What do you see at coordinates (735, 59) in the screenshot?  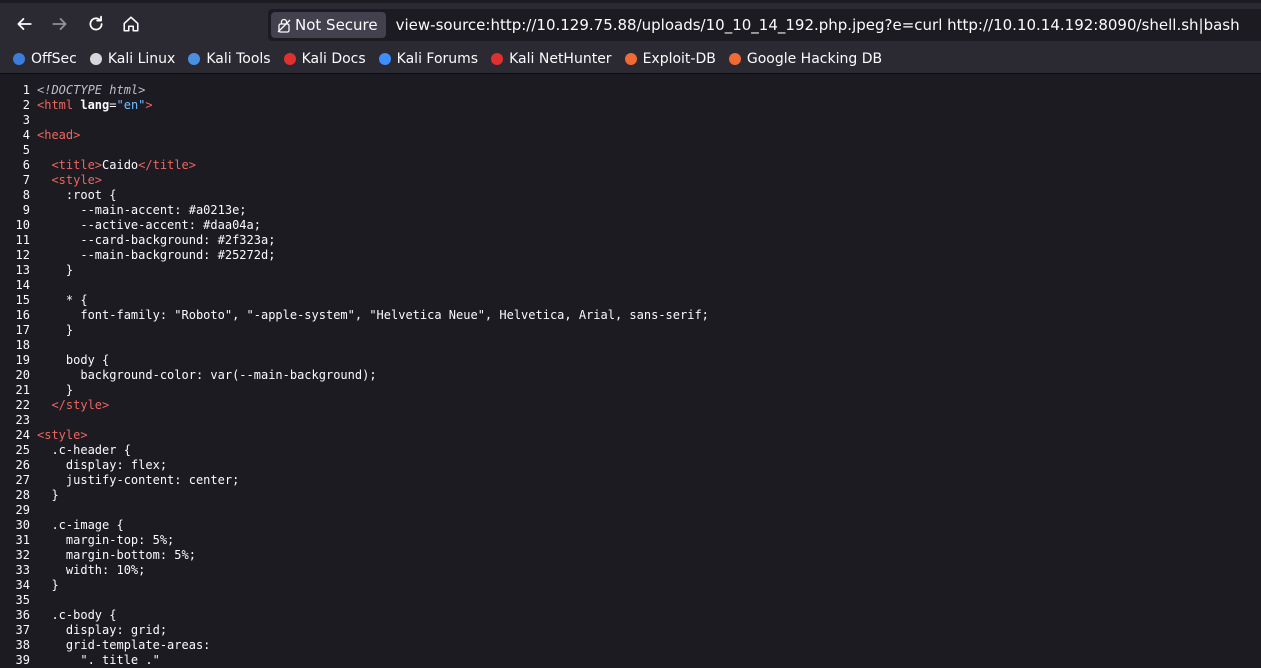 I see `ghdb-icon` at bounding box center [735, 59].